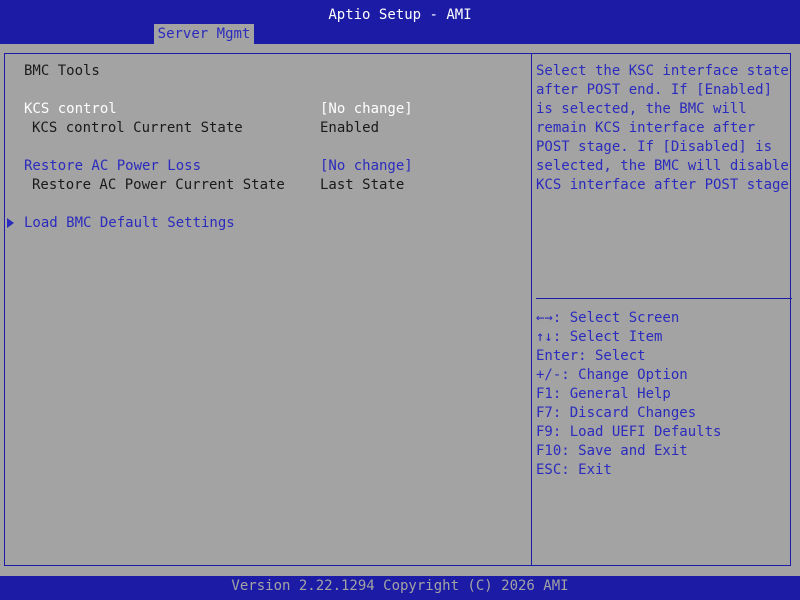 This screenshot has height=600, width=800. I want to click on restore-ac-power-loss-label: Restore AC Power Loss, so click(112, 166).